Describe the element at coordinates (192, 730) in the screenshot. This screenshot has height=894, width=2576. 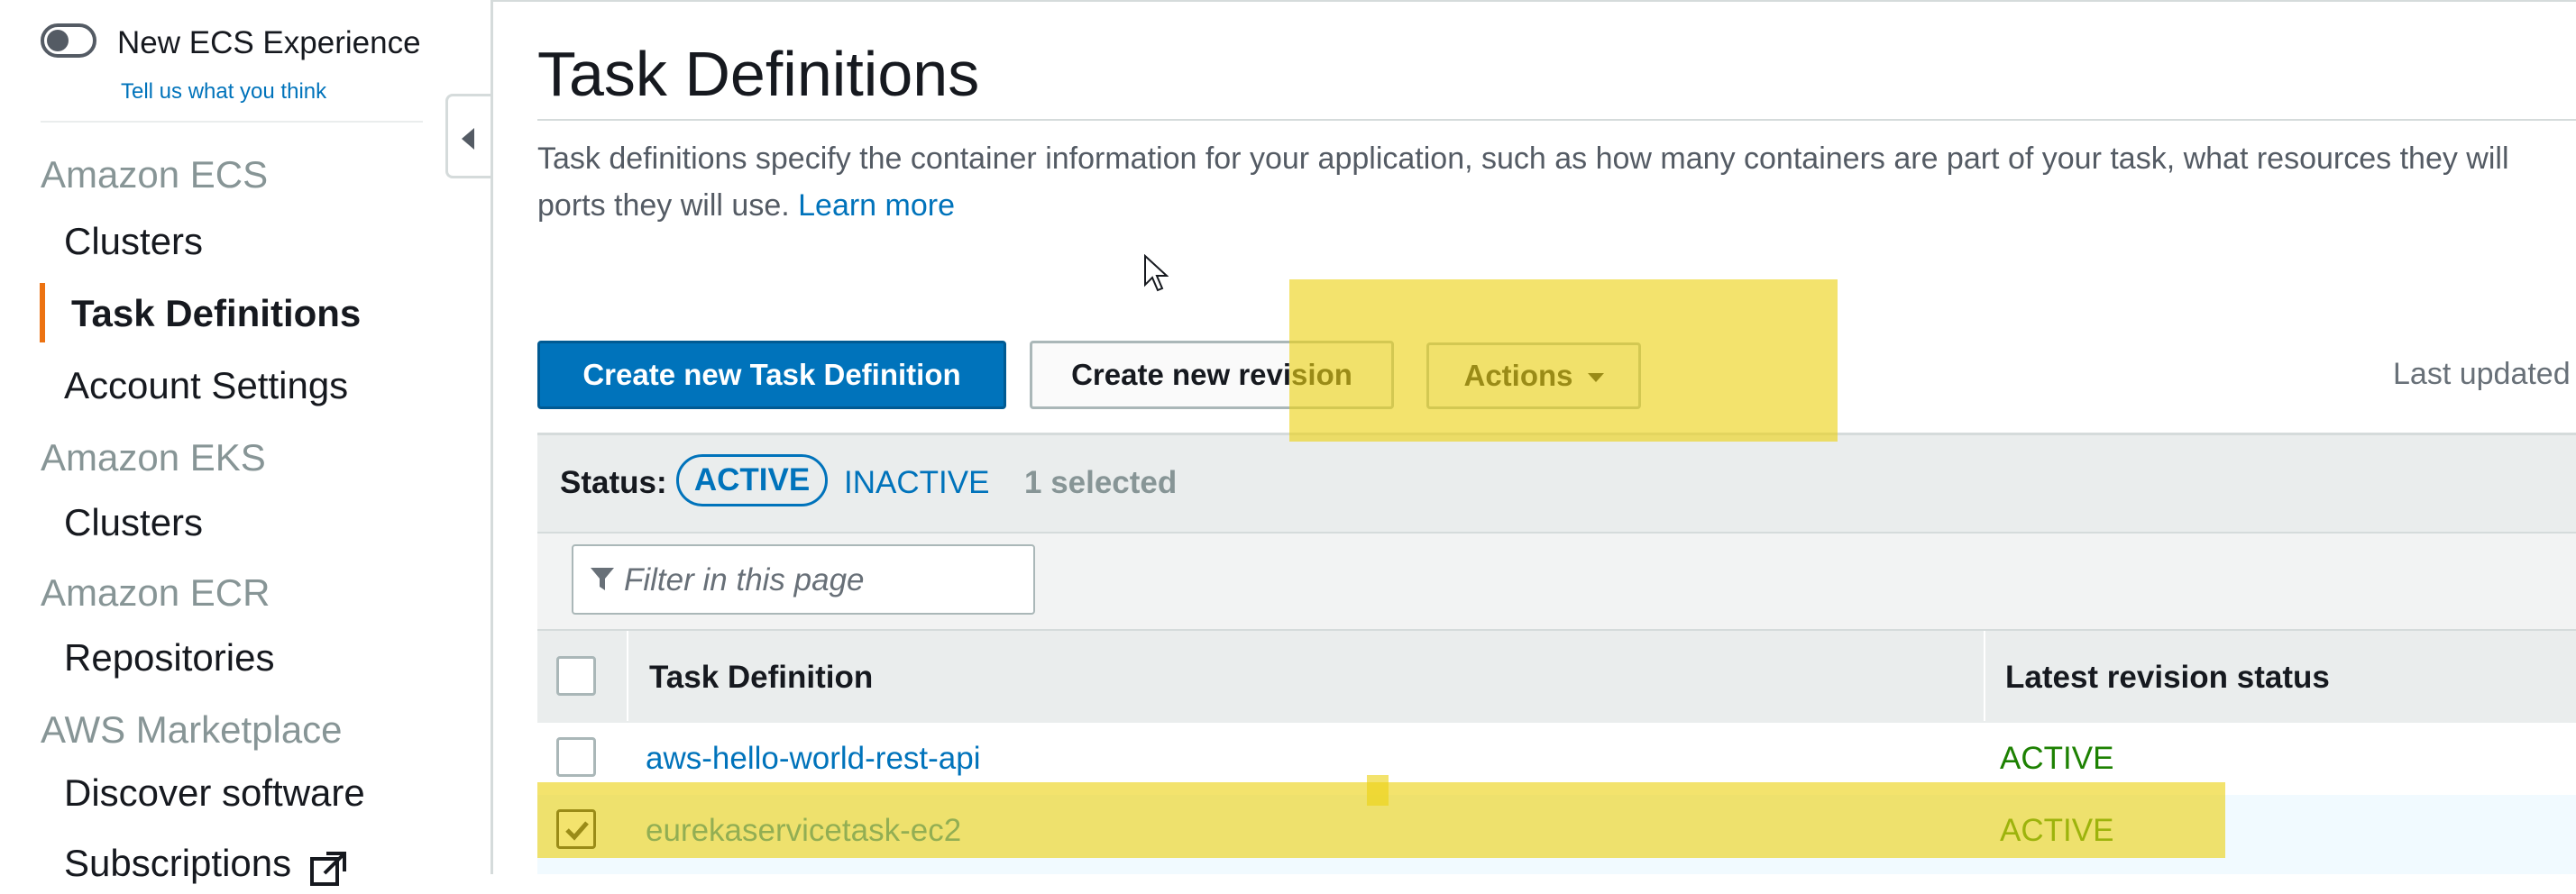
I see `section-title-marketplace: AWS Marketplace` at that location.